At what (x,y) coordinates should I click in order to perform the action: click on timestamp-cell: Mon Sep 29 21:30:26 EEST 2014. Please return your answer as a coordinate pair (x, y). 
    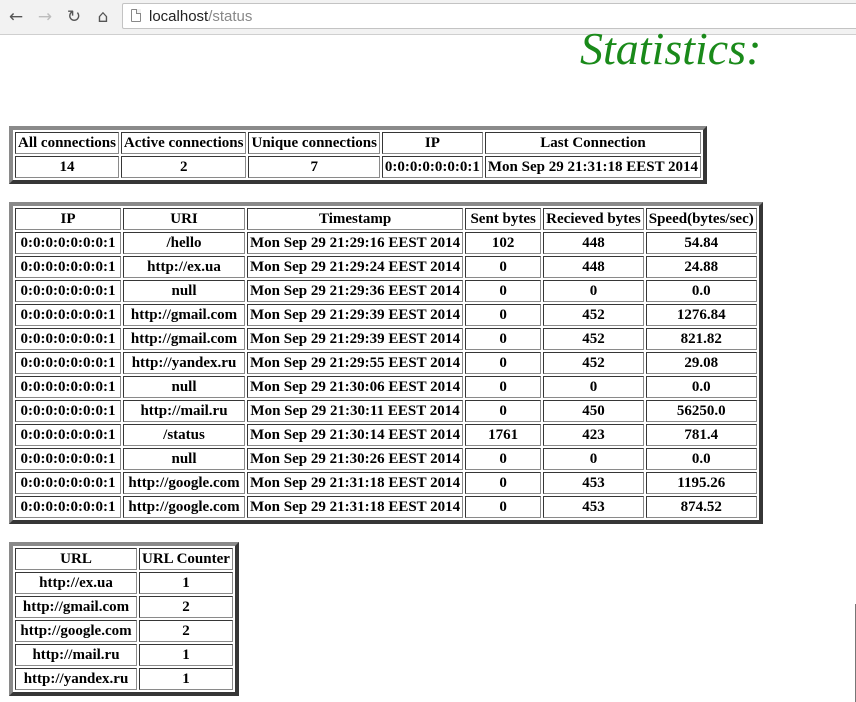
    Looking at the image, I should click on (355, 459).